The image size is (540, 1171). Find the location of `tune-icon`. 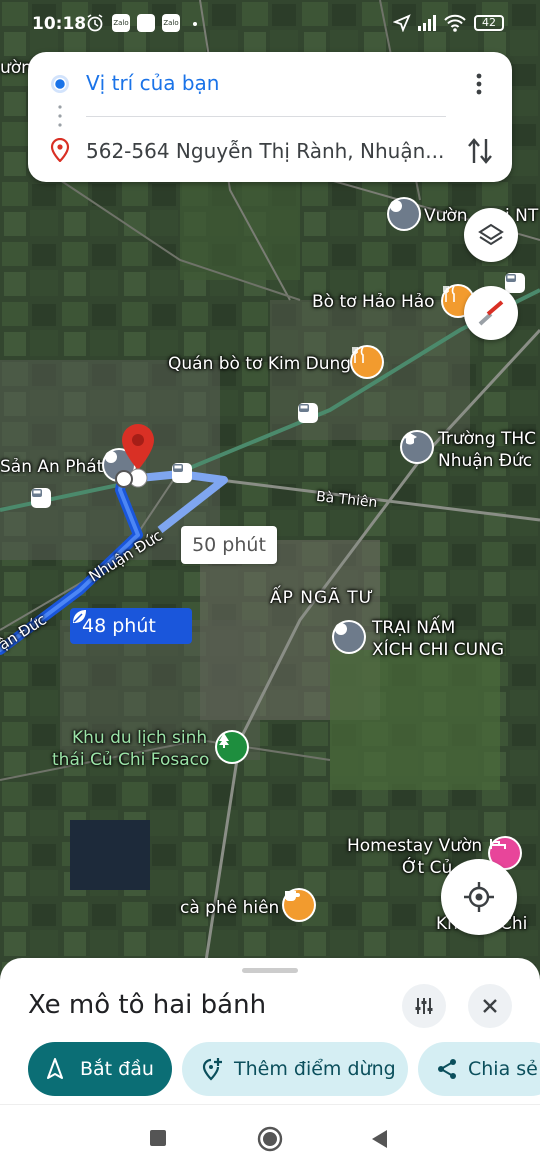

tune-icon is located at coordinates (424, 1006).